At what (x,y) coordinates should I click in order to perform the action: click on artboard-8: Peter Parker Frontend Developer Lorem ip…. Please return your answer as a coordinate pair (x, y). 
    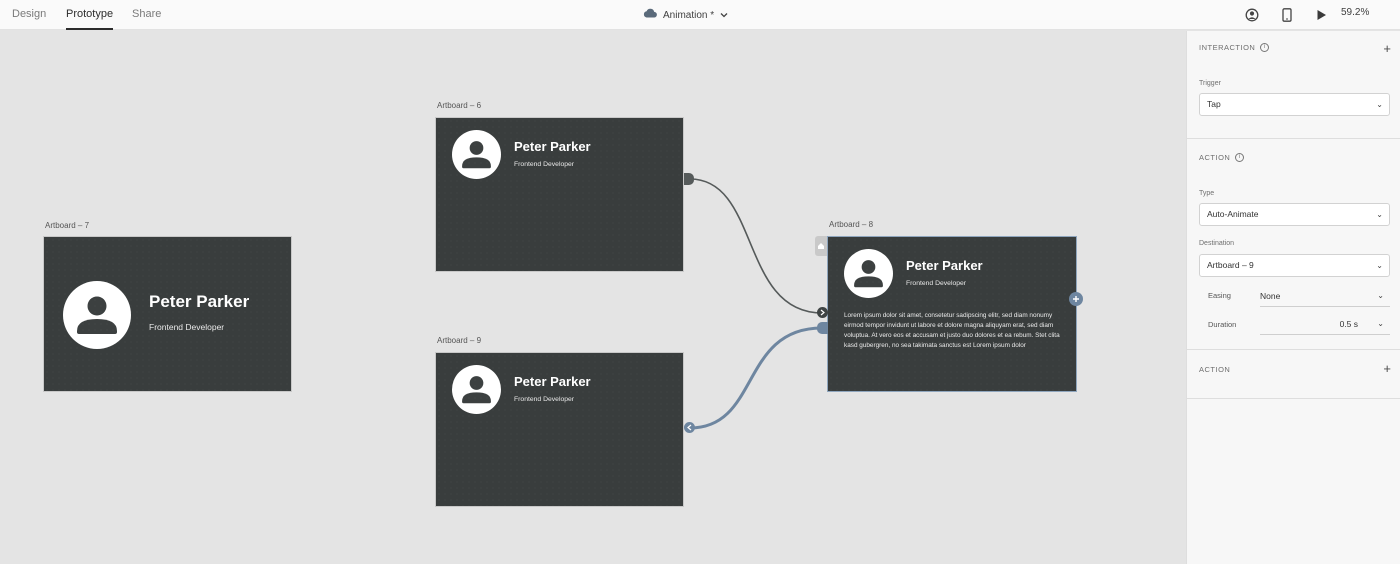
    Looking at the image, I should click on (952, 314).